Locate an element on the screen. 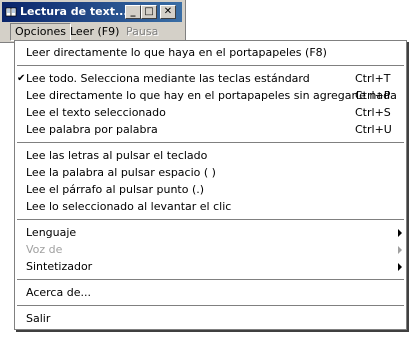 The width and height of the screenshot is (415, 337). menu-item-label: Voz de is located at coordinates (44, 249).